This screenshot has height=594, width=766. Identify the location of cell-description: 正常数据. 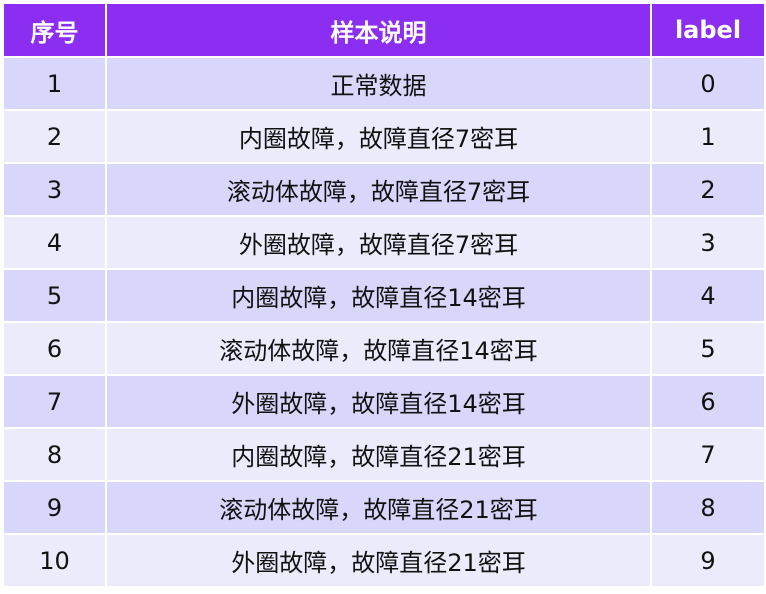
(378, 83).